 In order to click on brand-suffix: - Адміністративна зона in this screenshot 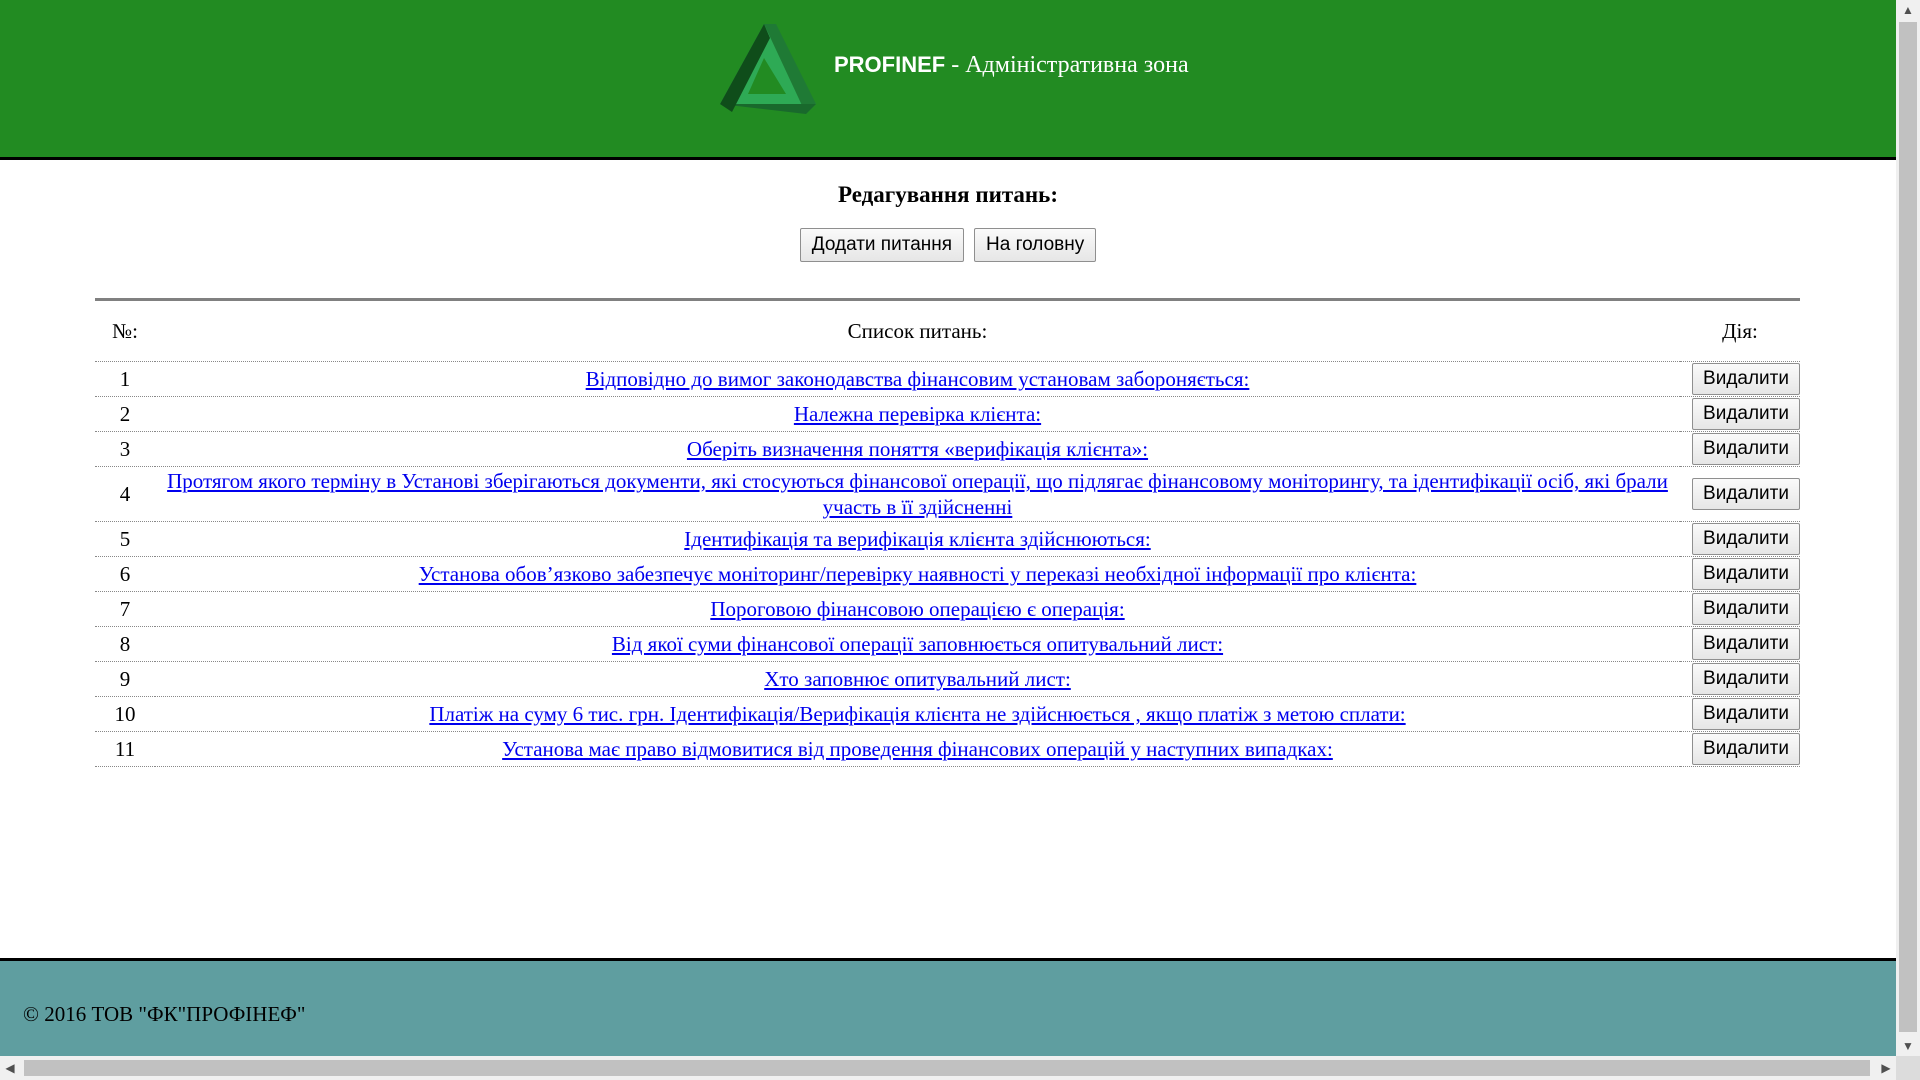, I will do `click(1067, 65)`.